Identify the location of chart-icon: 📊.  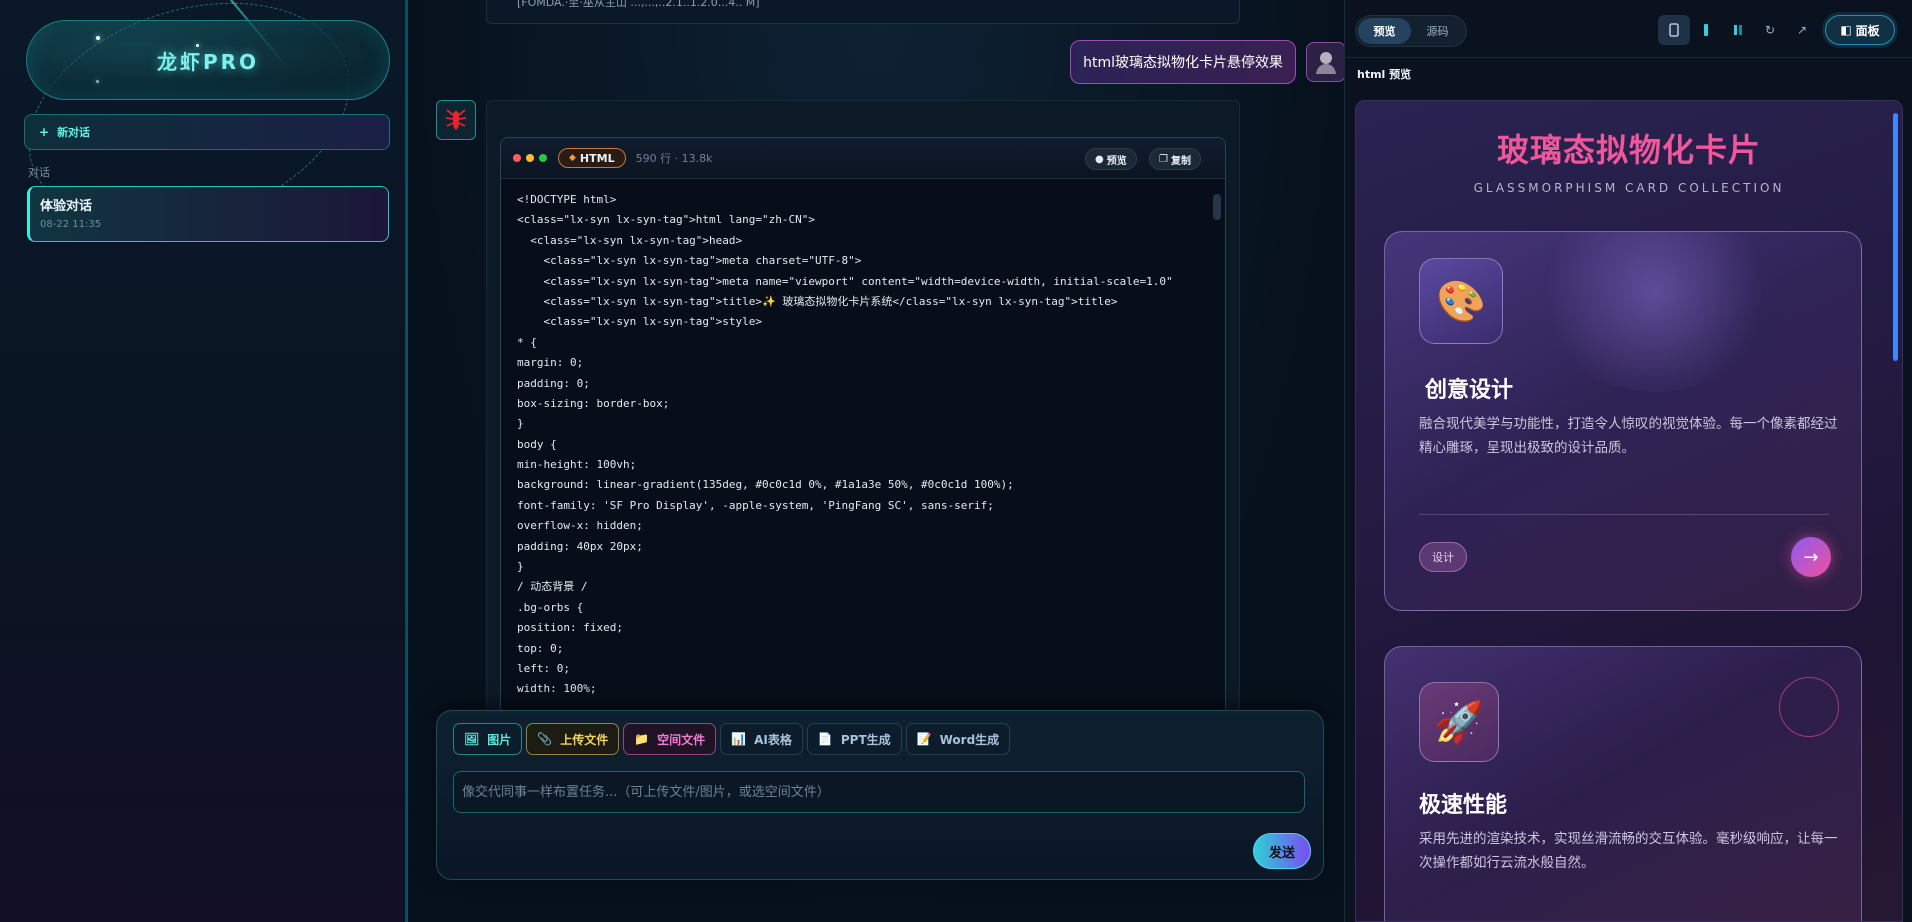
(739, 739).